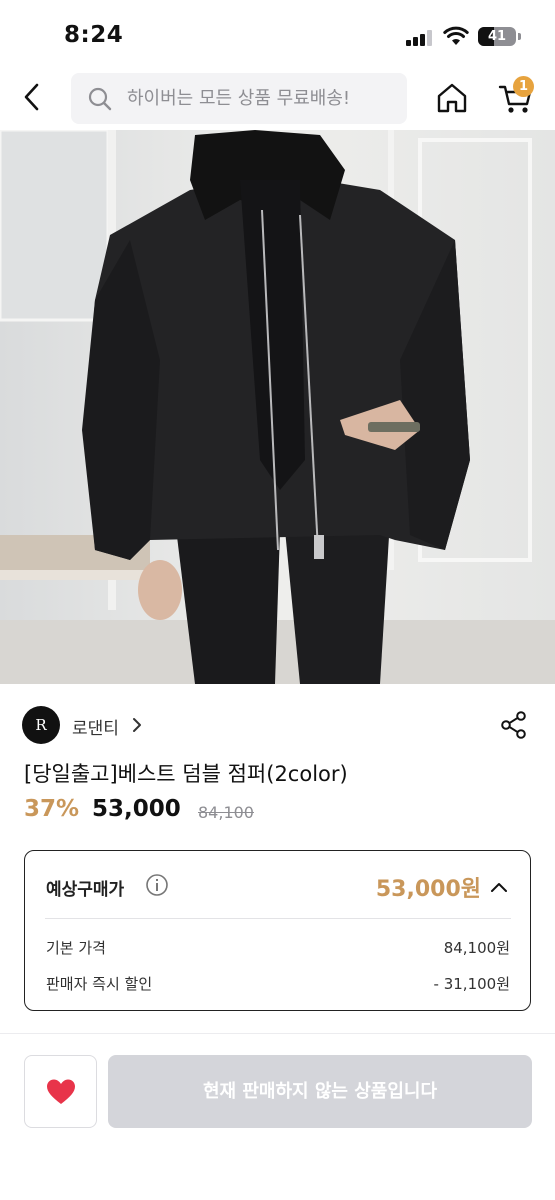  Describe the element at coordinates (419, 38) in the screenshot. I see `cellular-signal-icon` at that location.